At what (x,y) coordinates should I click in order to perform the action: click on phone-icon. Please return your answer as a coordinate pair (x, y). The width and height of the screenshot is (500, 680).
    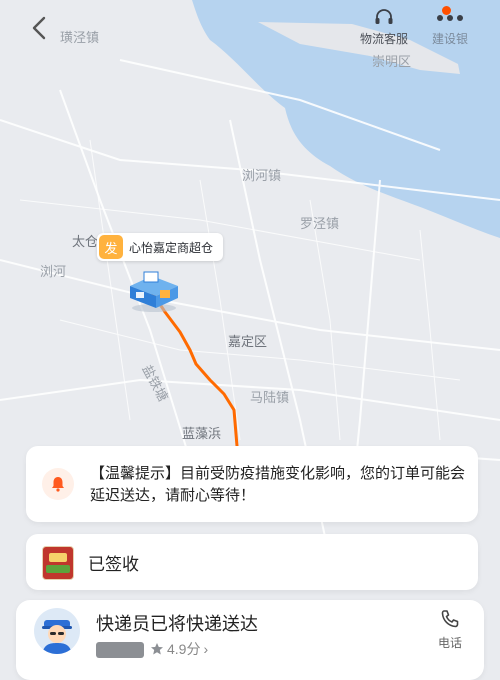
    Looking at the image, I should click on (450, 619).